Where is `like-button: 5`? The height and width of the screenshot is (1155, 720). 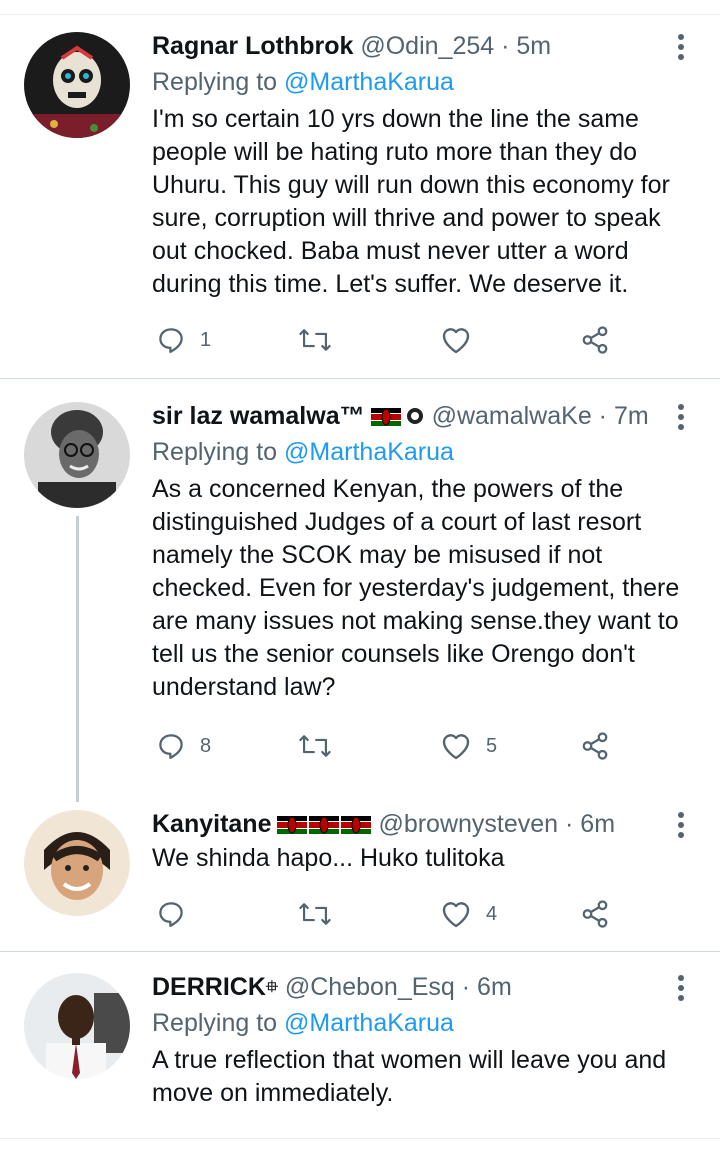 like-button: 5 is located at coordinates (468, 746).